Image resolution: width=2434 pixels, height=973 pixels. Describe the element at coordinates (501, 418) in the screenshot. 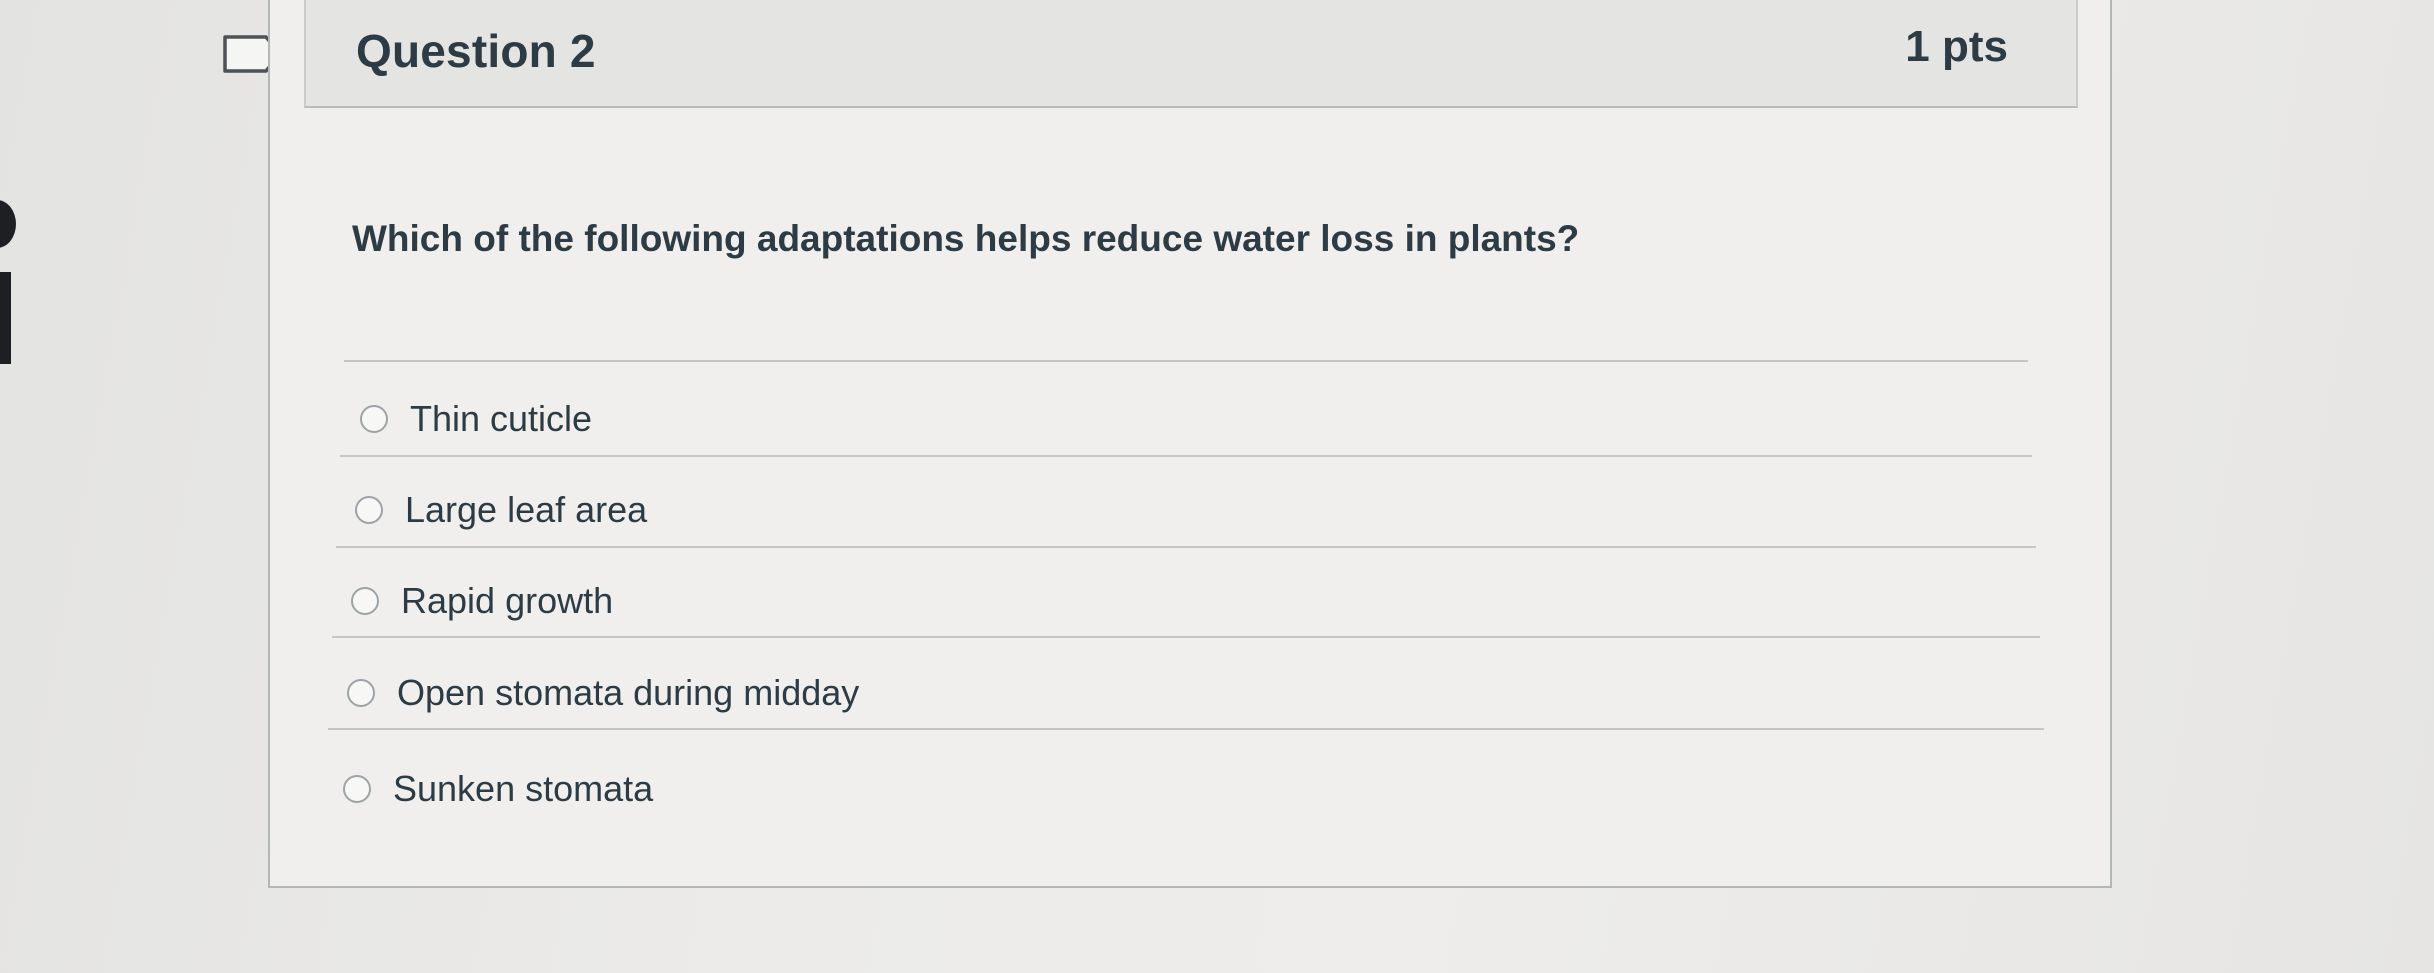

I see `answer-label: Thin cuticle` at that location.